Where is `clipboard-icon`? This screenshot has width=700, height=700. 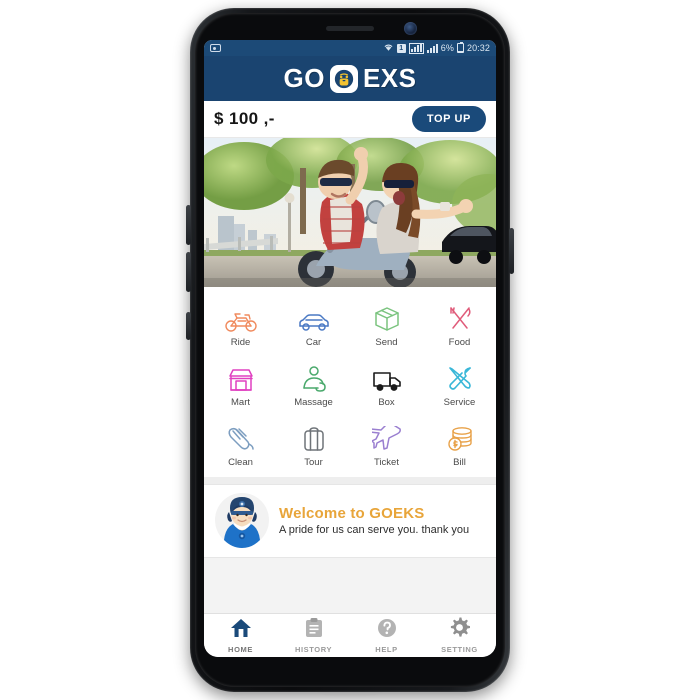
clipboard-icon is located at coordinates (314, 630).